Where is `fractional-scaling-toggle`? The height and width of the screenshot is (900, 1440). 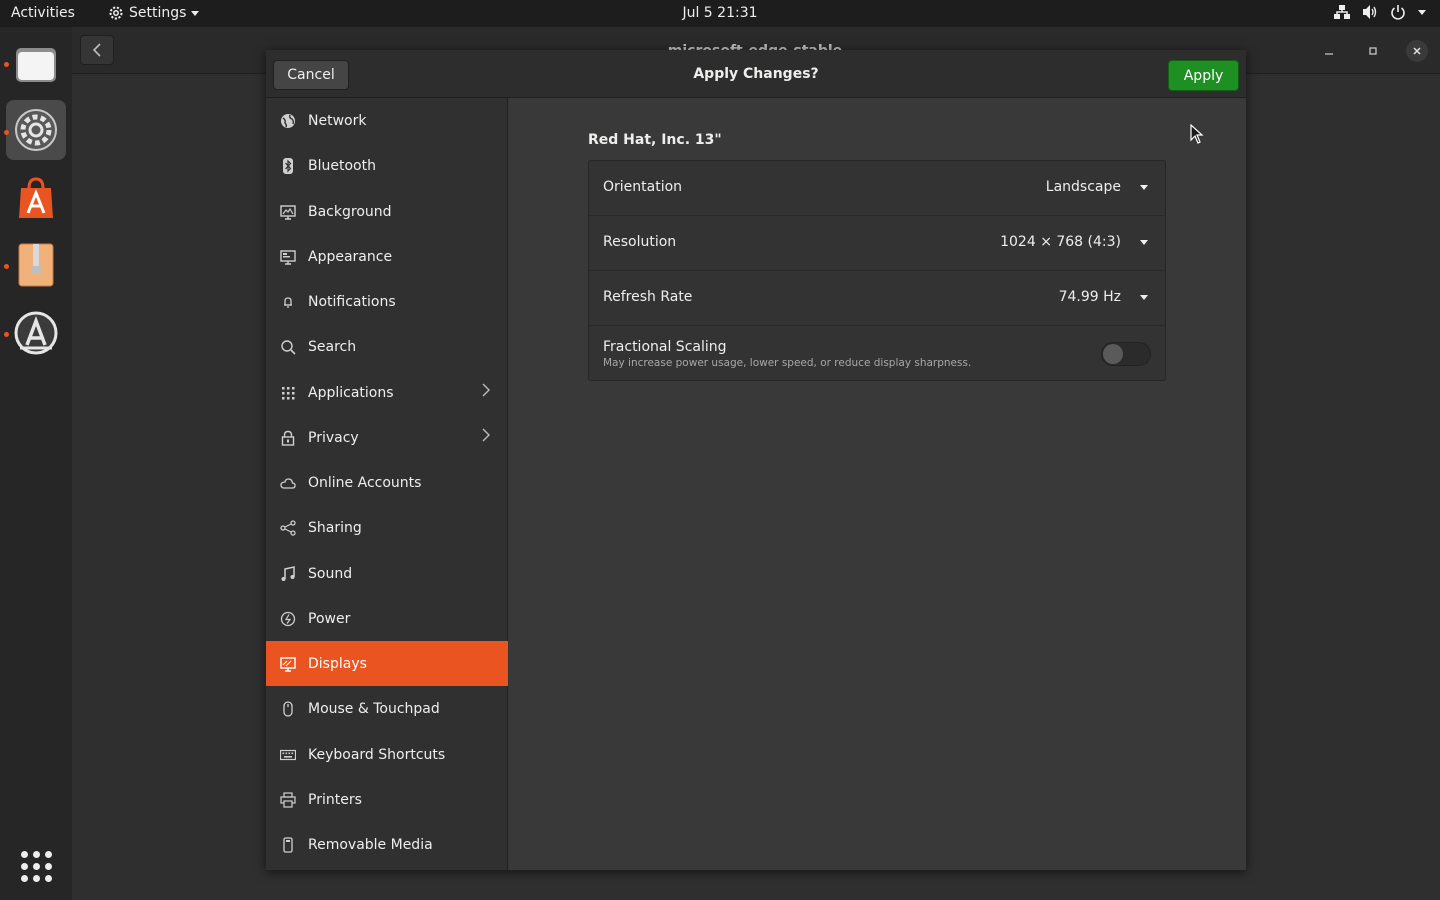 fractional-scaling-toggle is located at coordinates (1126, 354).